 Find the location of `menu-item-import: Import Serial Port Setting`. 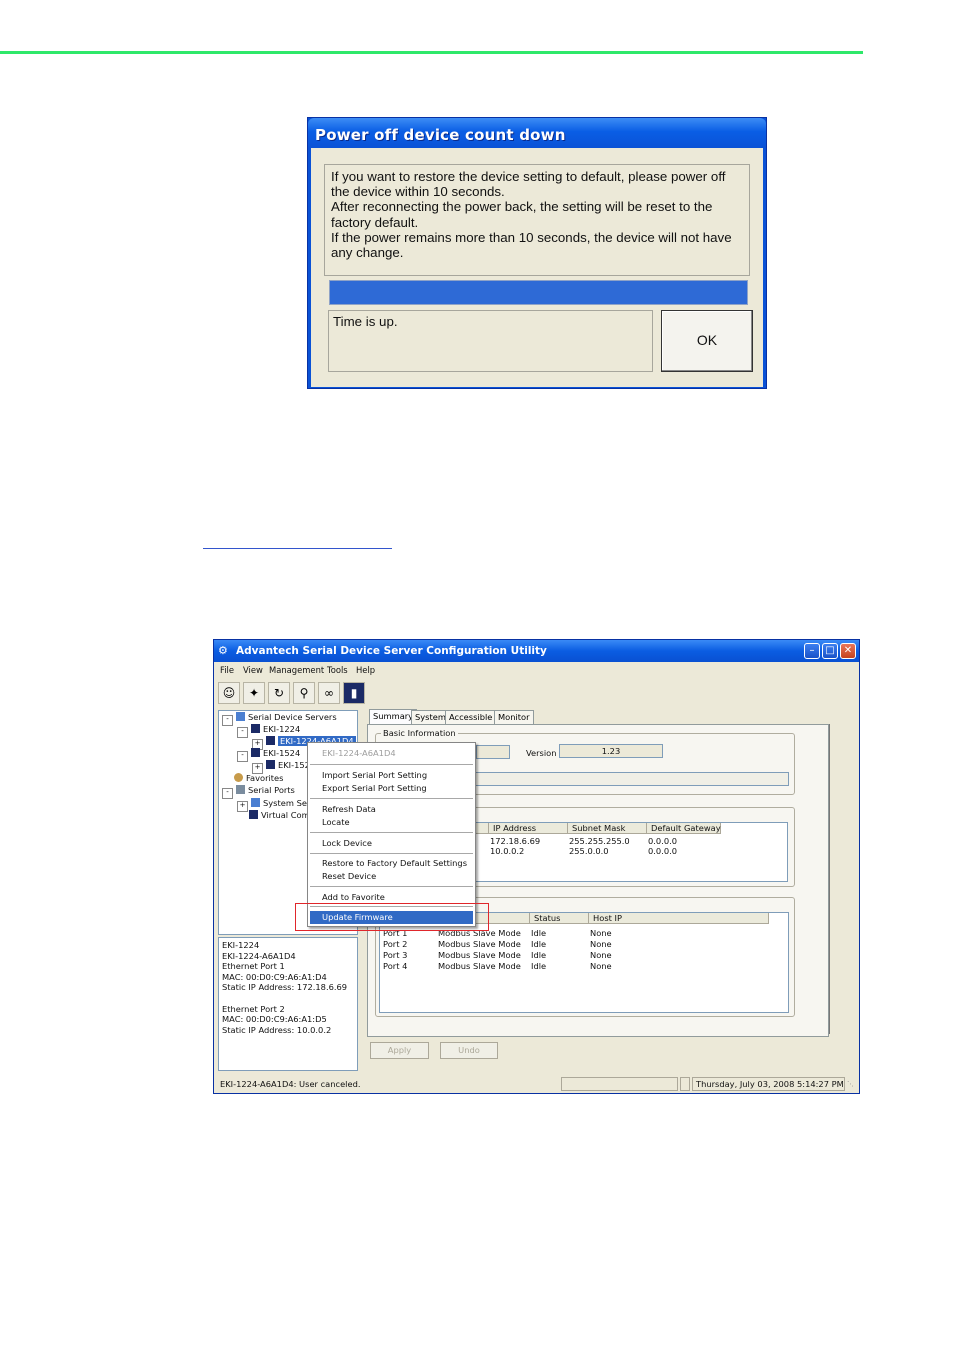

menu-item-import: Import Serial Port Setting is located at coordinates (374, 775).